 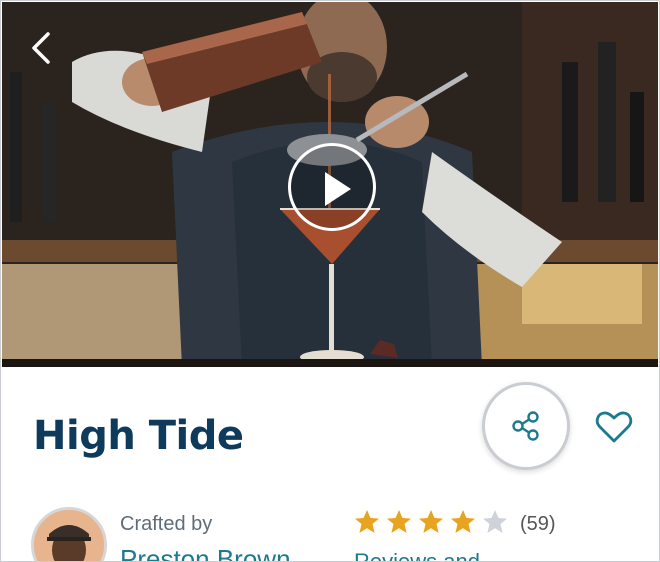 I want to click on author-name-link: Preston Brown, so click(x=205, y=552).